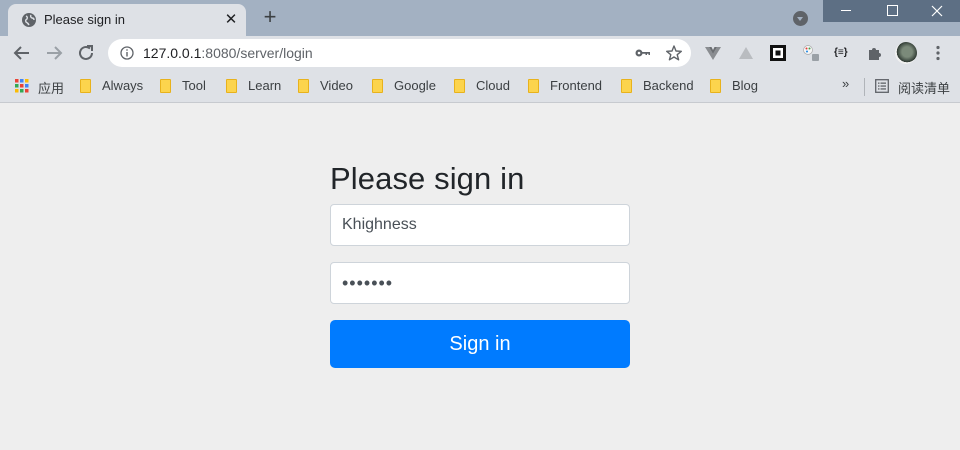 The height and width of the screenshot is (450, 960). I want to click on maximize-button, so click(892, 11).